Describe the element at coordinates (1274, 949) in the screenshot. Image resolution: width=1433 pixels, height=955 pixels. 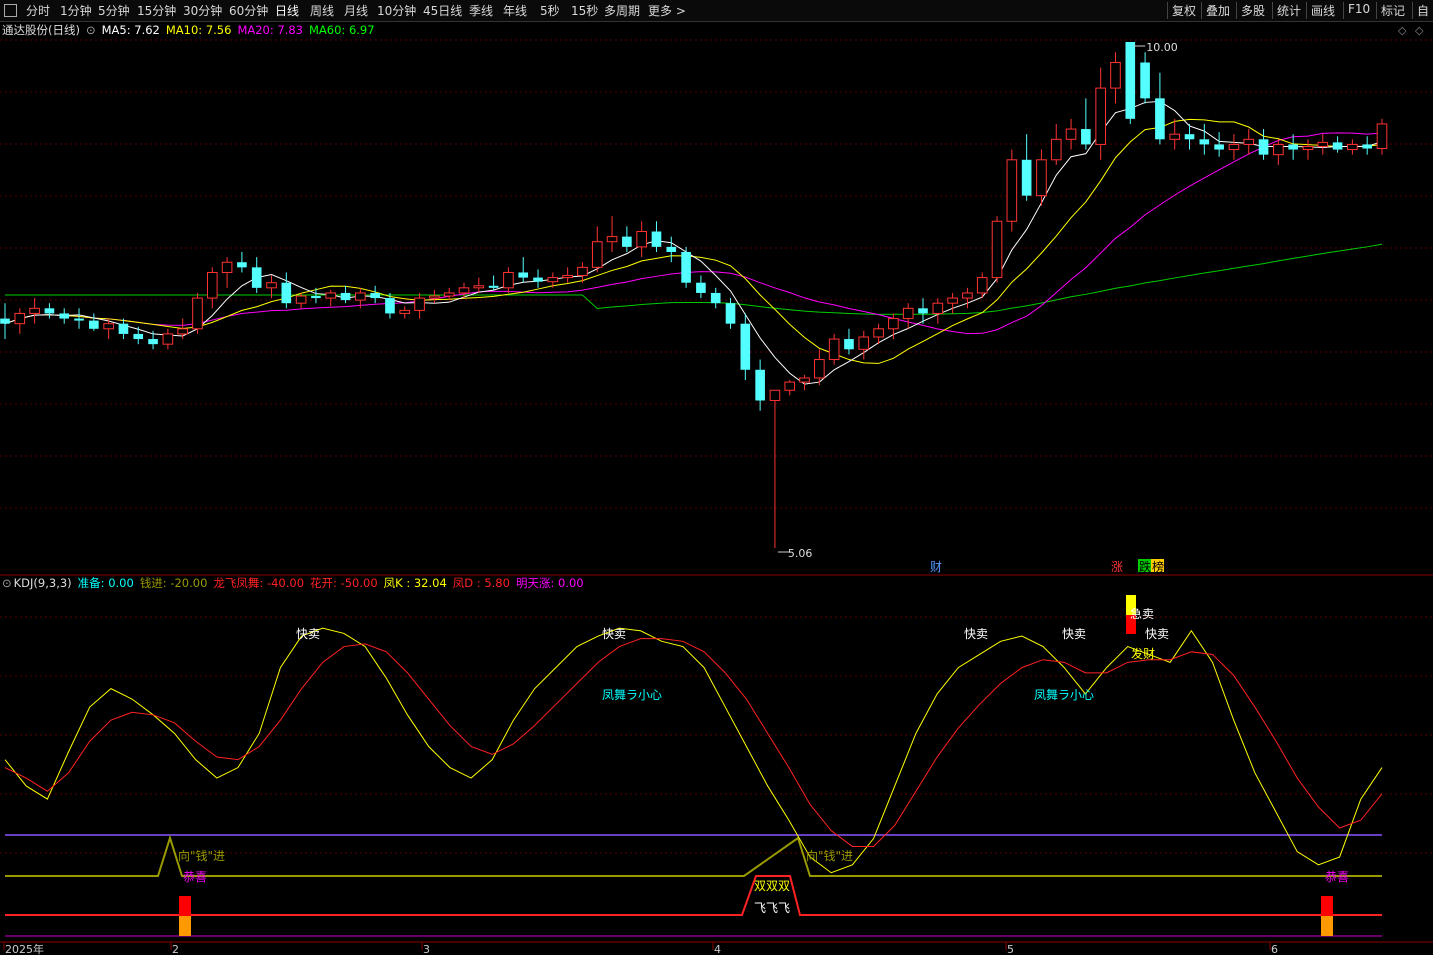
I see `time-label-5: 6` at that location.